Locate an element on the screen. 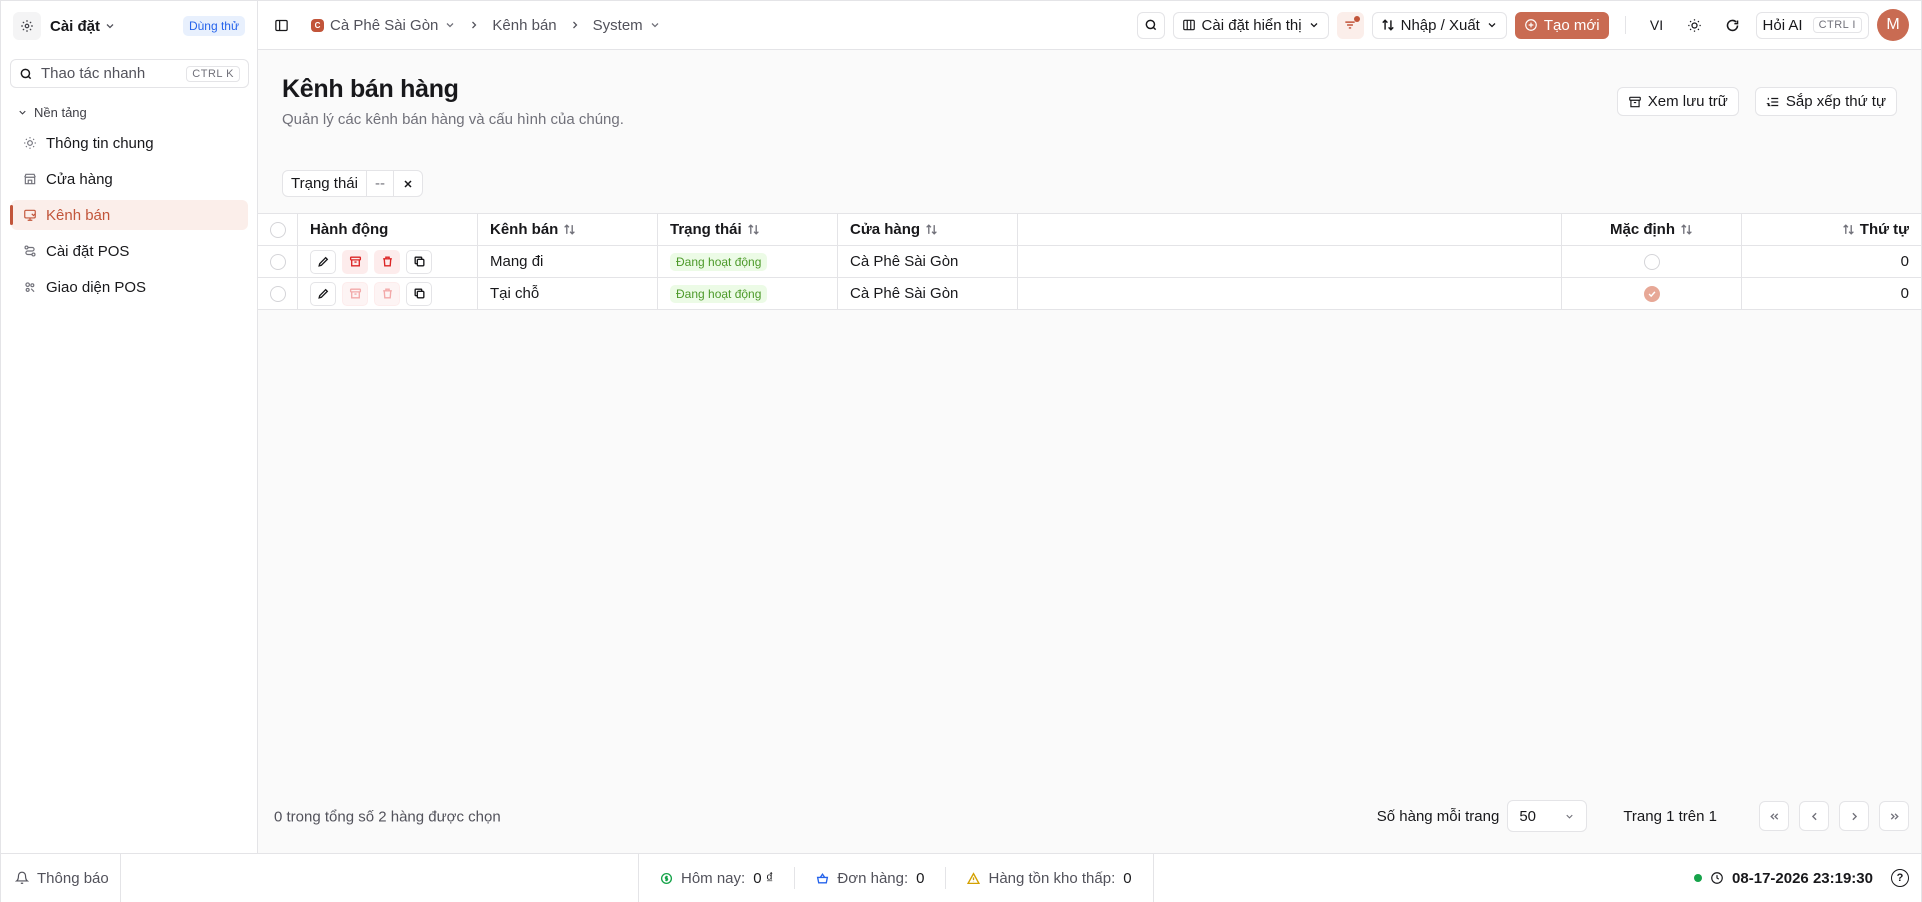  sidebar-item-pos-theme: Giao diện POS is located at coordinates (129, 287).